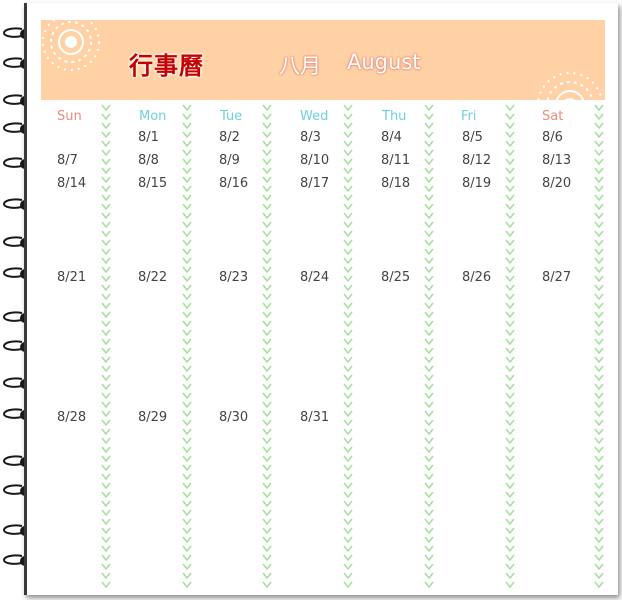 This screenshot has height=600, width=622. Describe the element at coordinates (315, 183) in the screenshot. I see `date-cell: 8/17` at that location.